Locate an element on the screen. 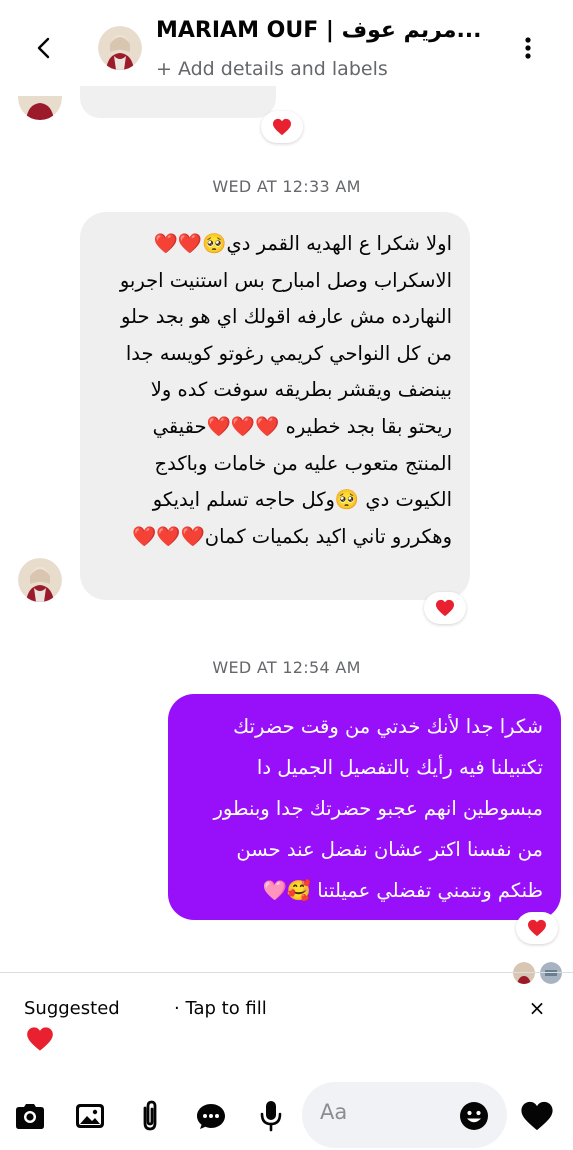  camera-icon is located at coordinates (30, 1116).